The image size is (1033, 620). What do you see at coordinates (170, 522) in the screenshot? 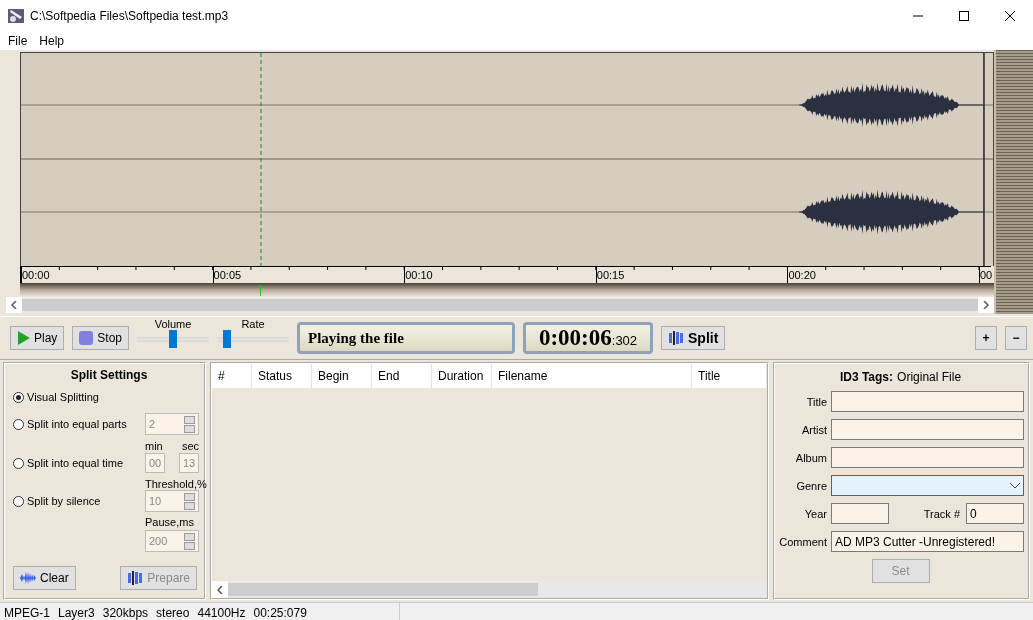
I see `field-label: Pause,ms` at bounding box center [170, 522].